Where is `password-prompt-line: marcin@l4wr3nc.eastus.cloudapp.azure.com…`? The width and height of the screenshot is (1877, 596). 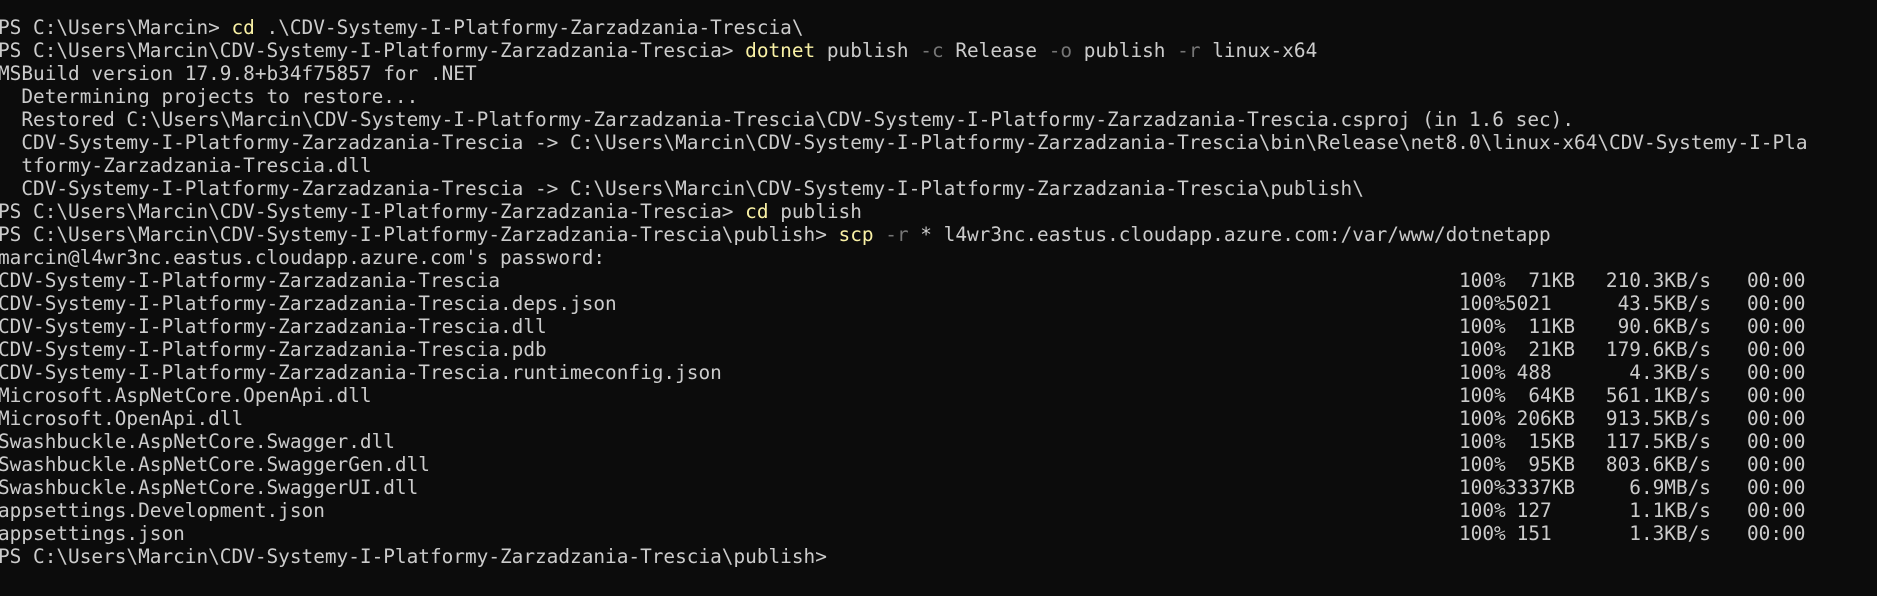 password-prompt-line: marcin@l4wr3nc.eastus.cloudapp.azure.com… is located at coordinates (303, 257).